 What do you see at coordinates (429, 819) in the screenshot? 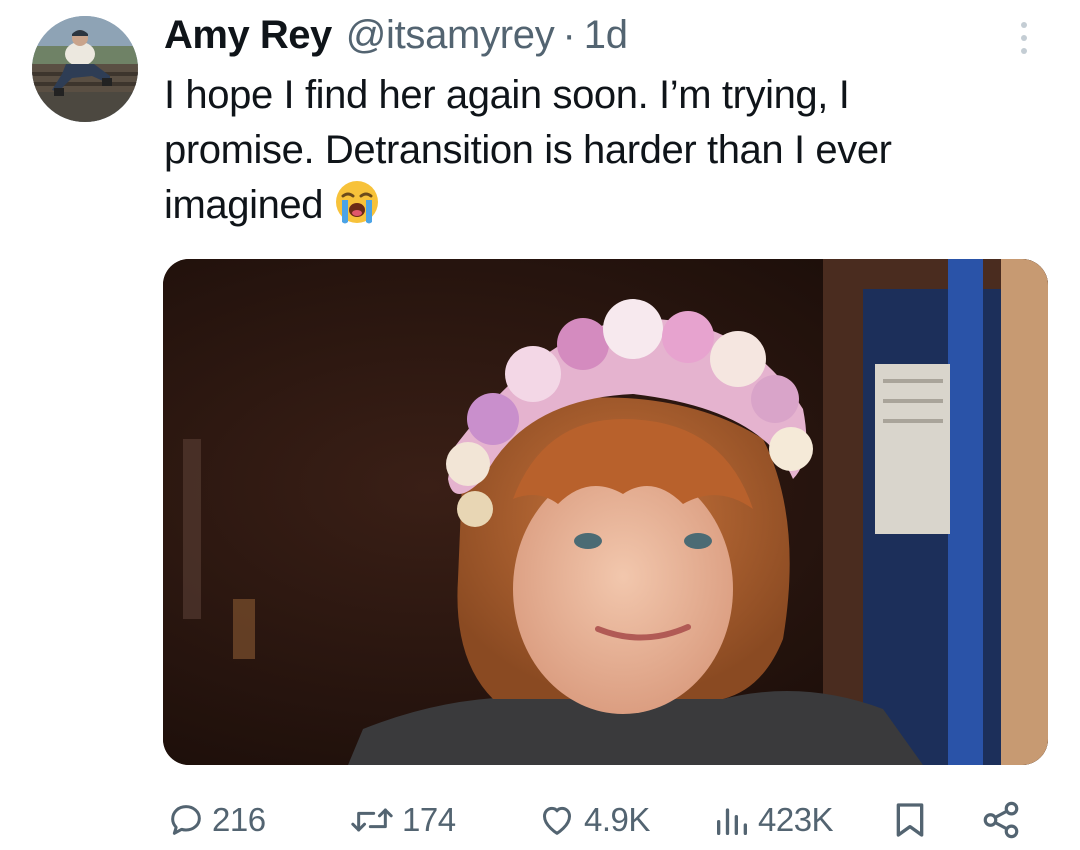
I see `retweet-count: 174` at bounding box center [429, 819].